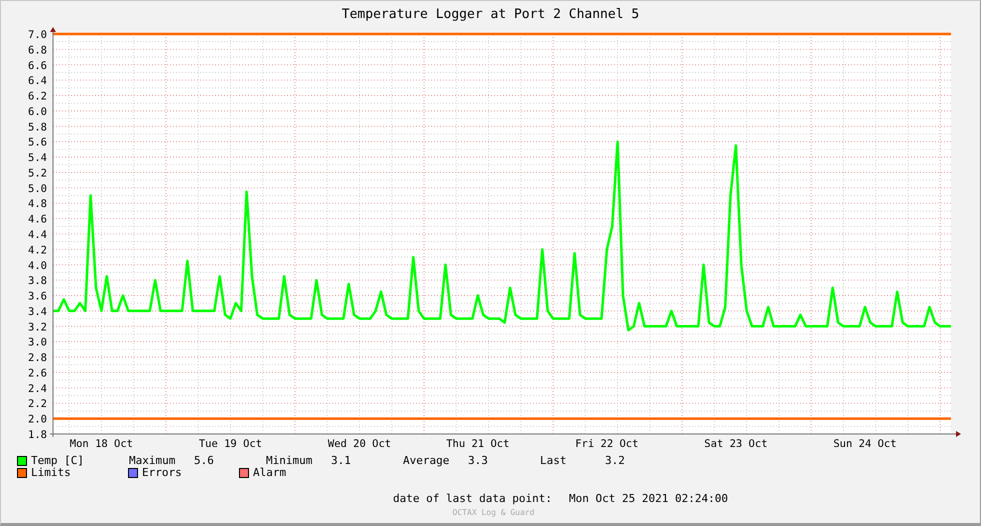 This screenshot has width=981, height=526. I want to click on axis-label: 2.0, so click(37, 420).